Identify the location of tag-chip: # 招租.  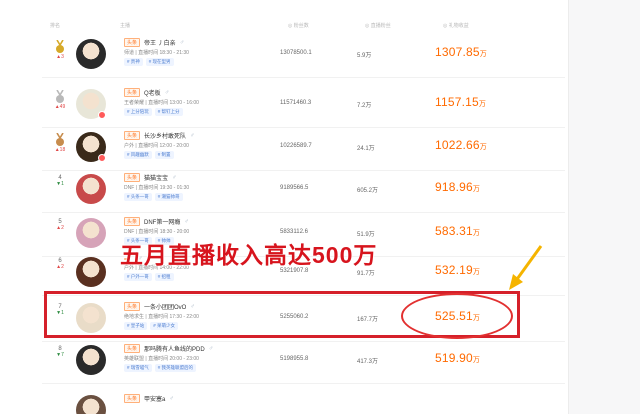
(164, 277).